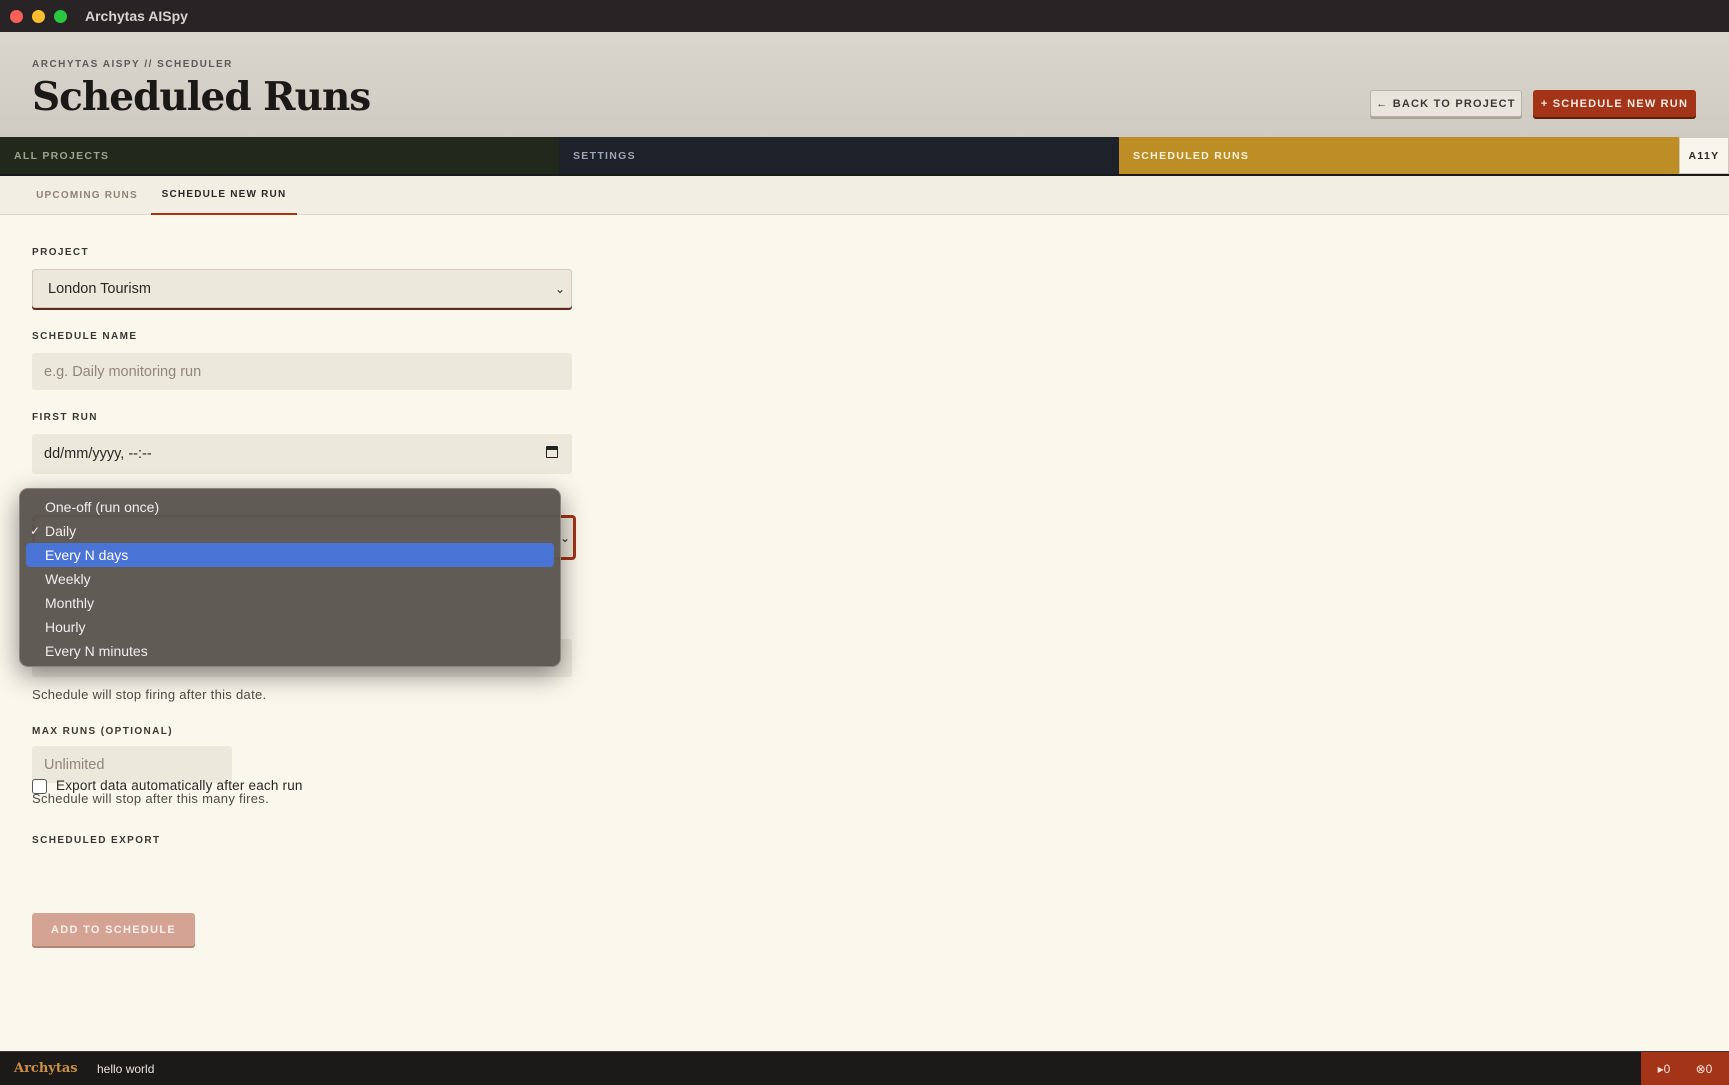  Describe the element at coordinates (85, 336) in the screenshot. I see `schedule-name-label: SCHEDULE NAME` at that location.